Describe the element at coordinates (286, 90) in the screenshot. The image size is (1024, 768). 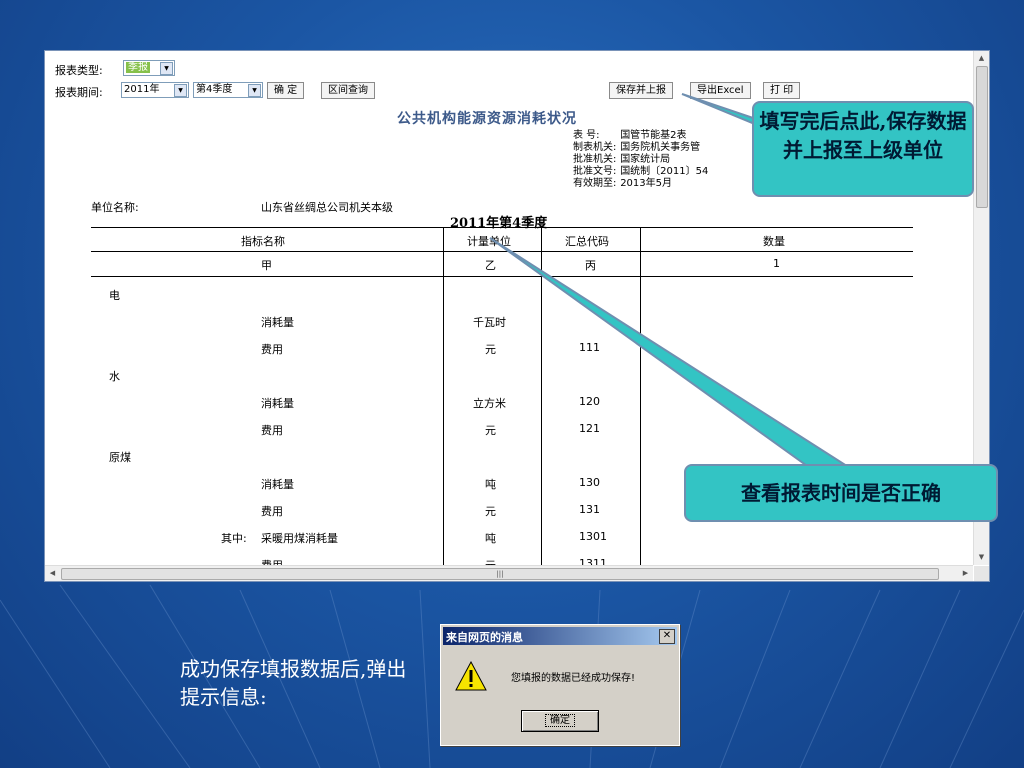
I see `confirm-button: 确 定` at that location.